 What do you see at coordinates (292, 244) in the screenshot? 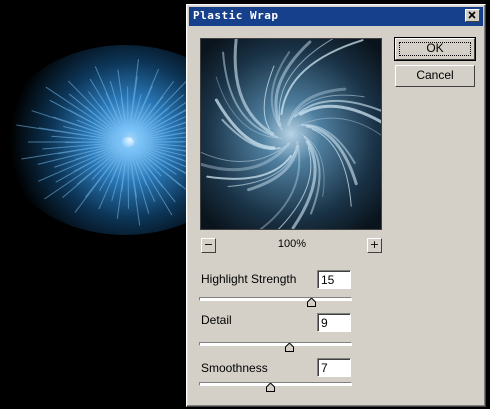
I see `zoom-level: 100%` at bounding box center [292, 244].